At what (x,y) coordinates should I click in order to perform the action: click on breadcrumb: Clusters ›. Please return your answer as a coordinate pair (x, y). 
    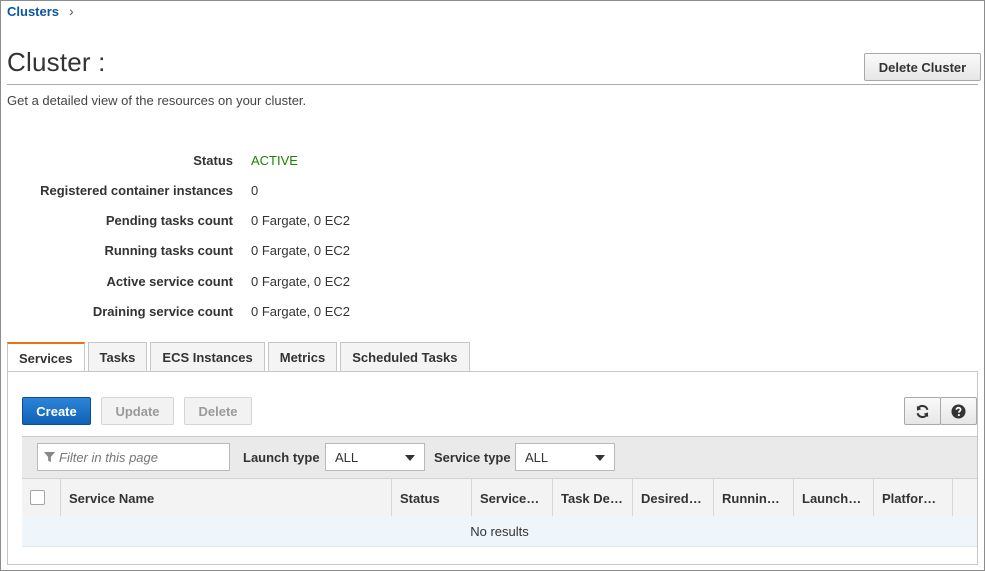
    Looking at the image, I should click on (40, 11).